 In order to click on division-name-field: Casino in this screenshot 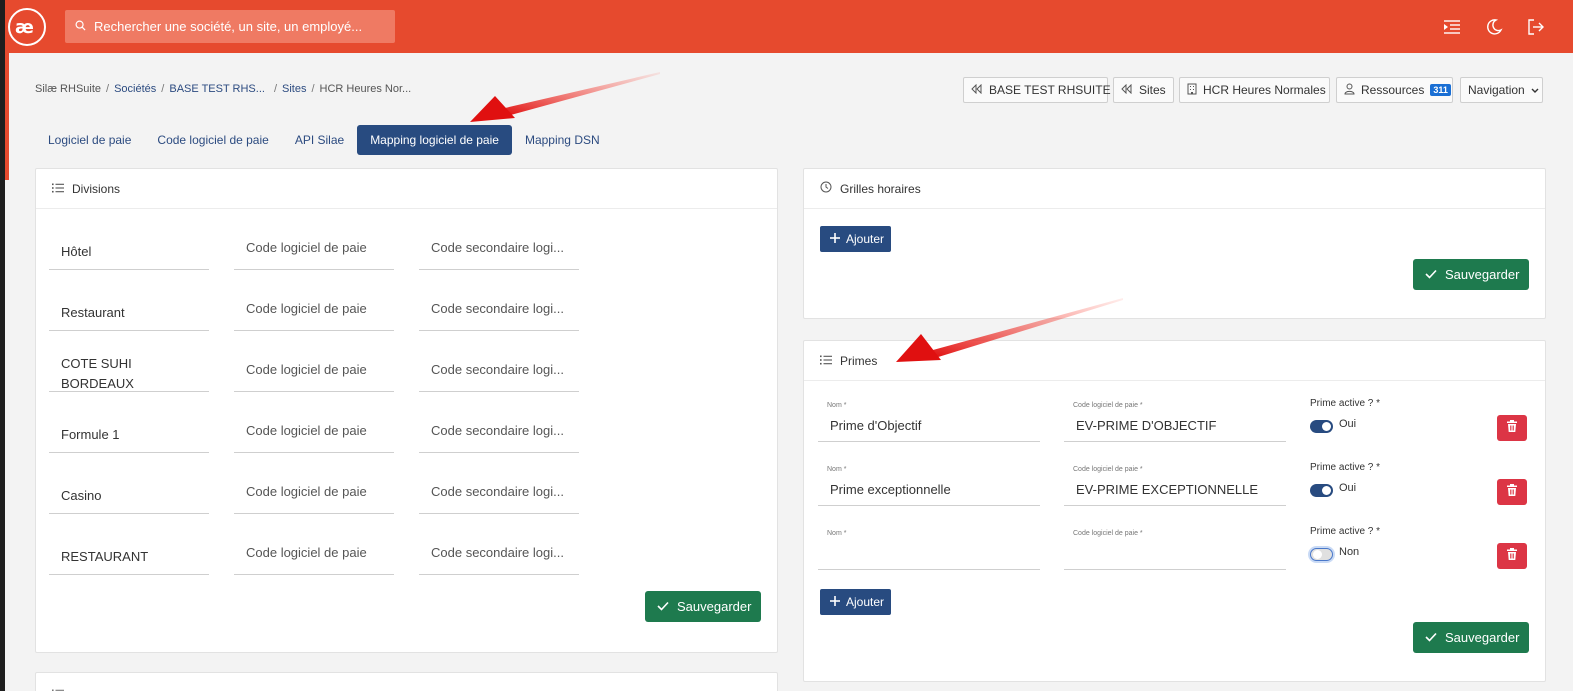, I will do `click(129, 492)`.